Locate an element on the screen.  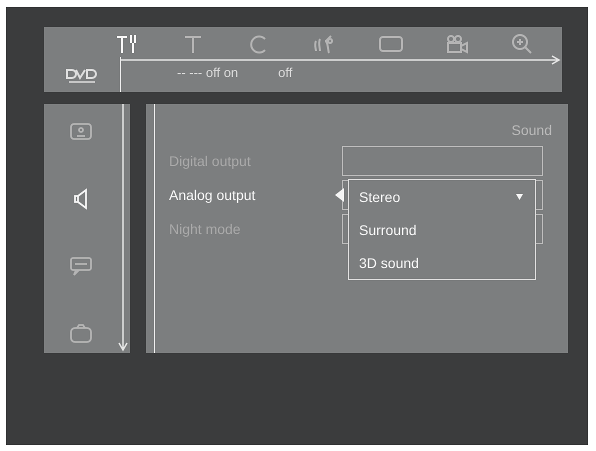
panel-title: Sound is located at coordinates (531, 131).